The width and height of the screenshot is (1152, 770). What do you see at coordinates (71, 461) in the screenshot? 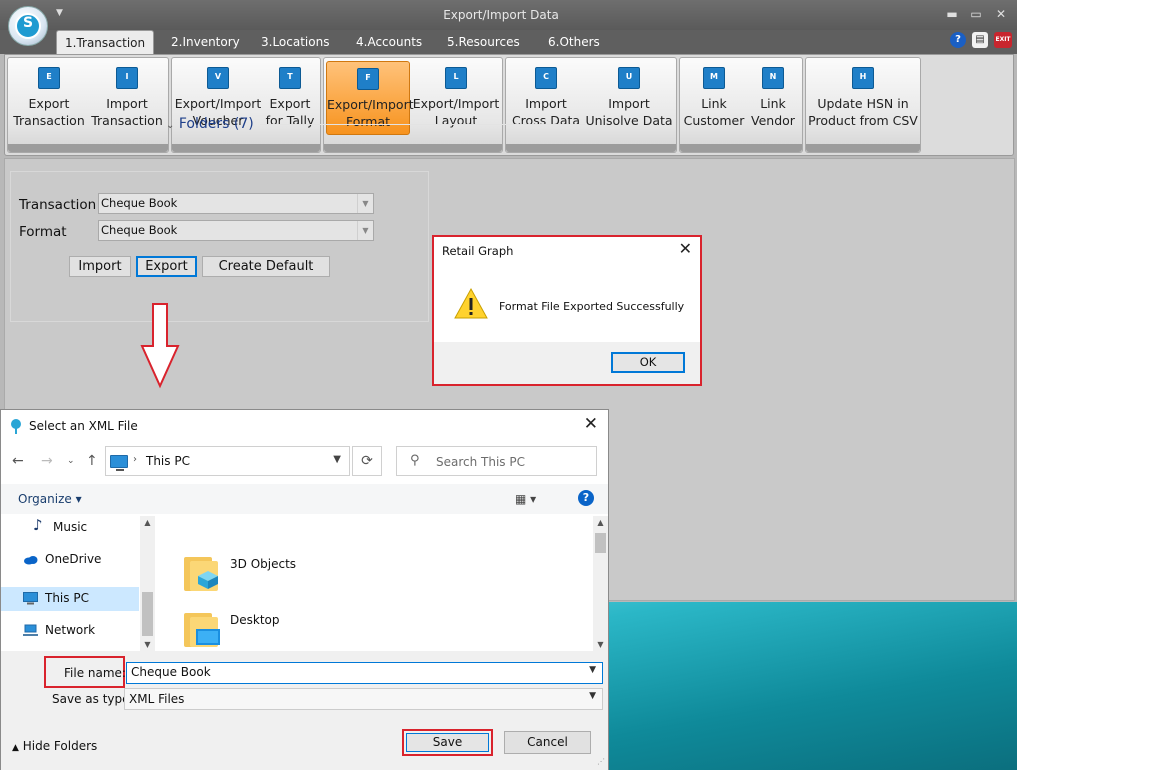
I see `recent-locations-icon: ⌄` at bounding box center [71, 461].